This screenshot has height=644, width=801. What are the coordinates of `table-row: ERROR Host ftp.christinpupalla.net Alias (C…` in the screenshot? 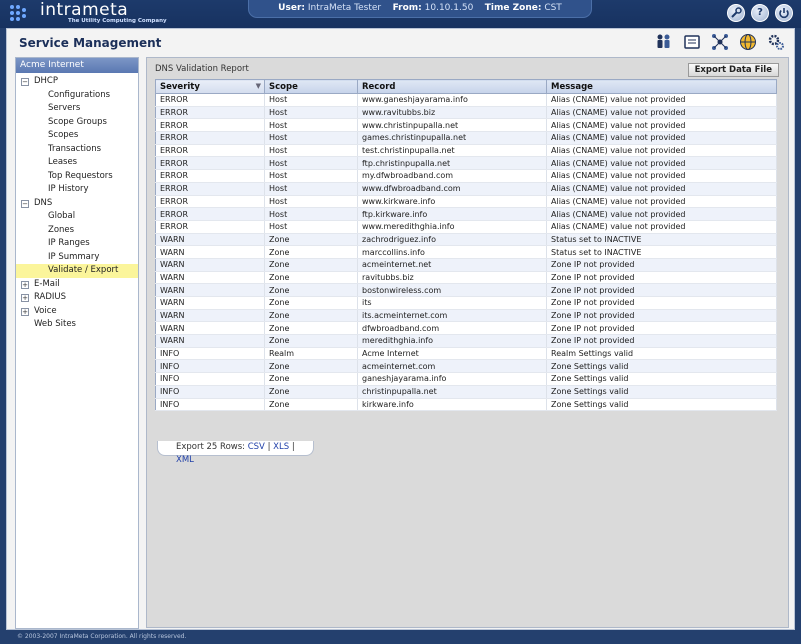 It's located at (466, 163).